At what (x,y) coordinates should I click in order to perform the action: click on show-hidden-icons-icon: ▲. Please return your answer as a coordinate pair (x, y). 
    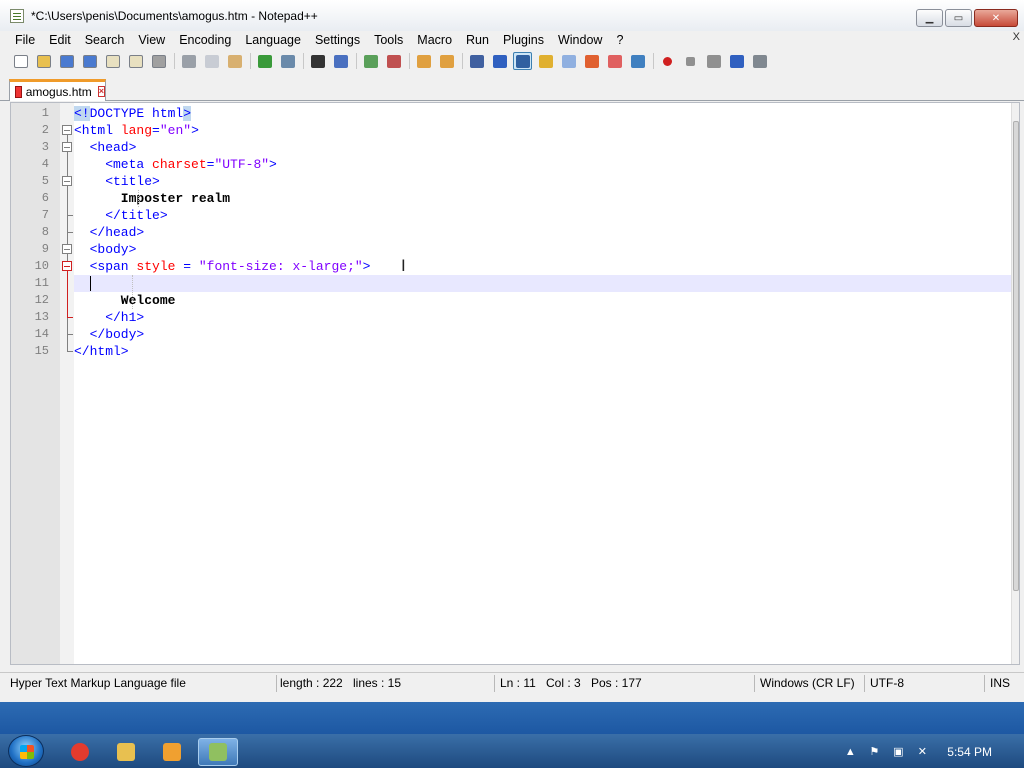
    Looking at the image, I should click on (850, 752).